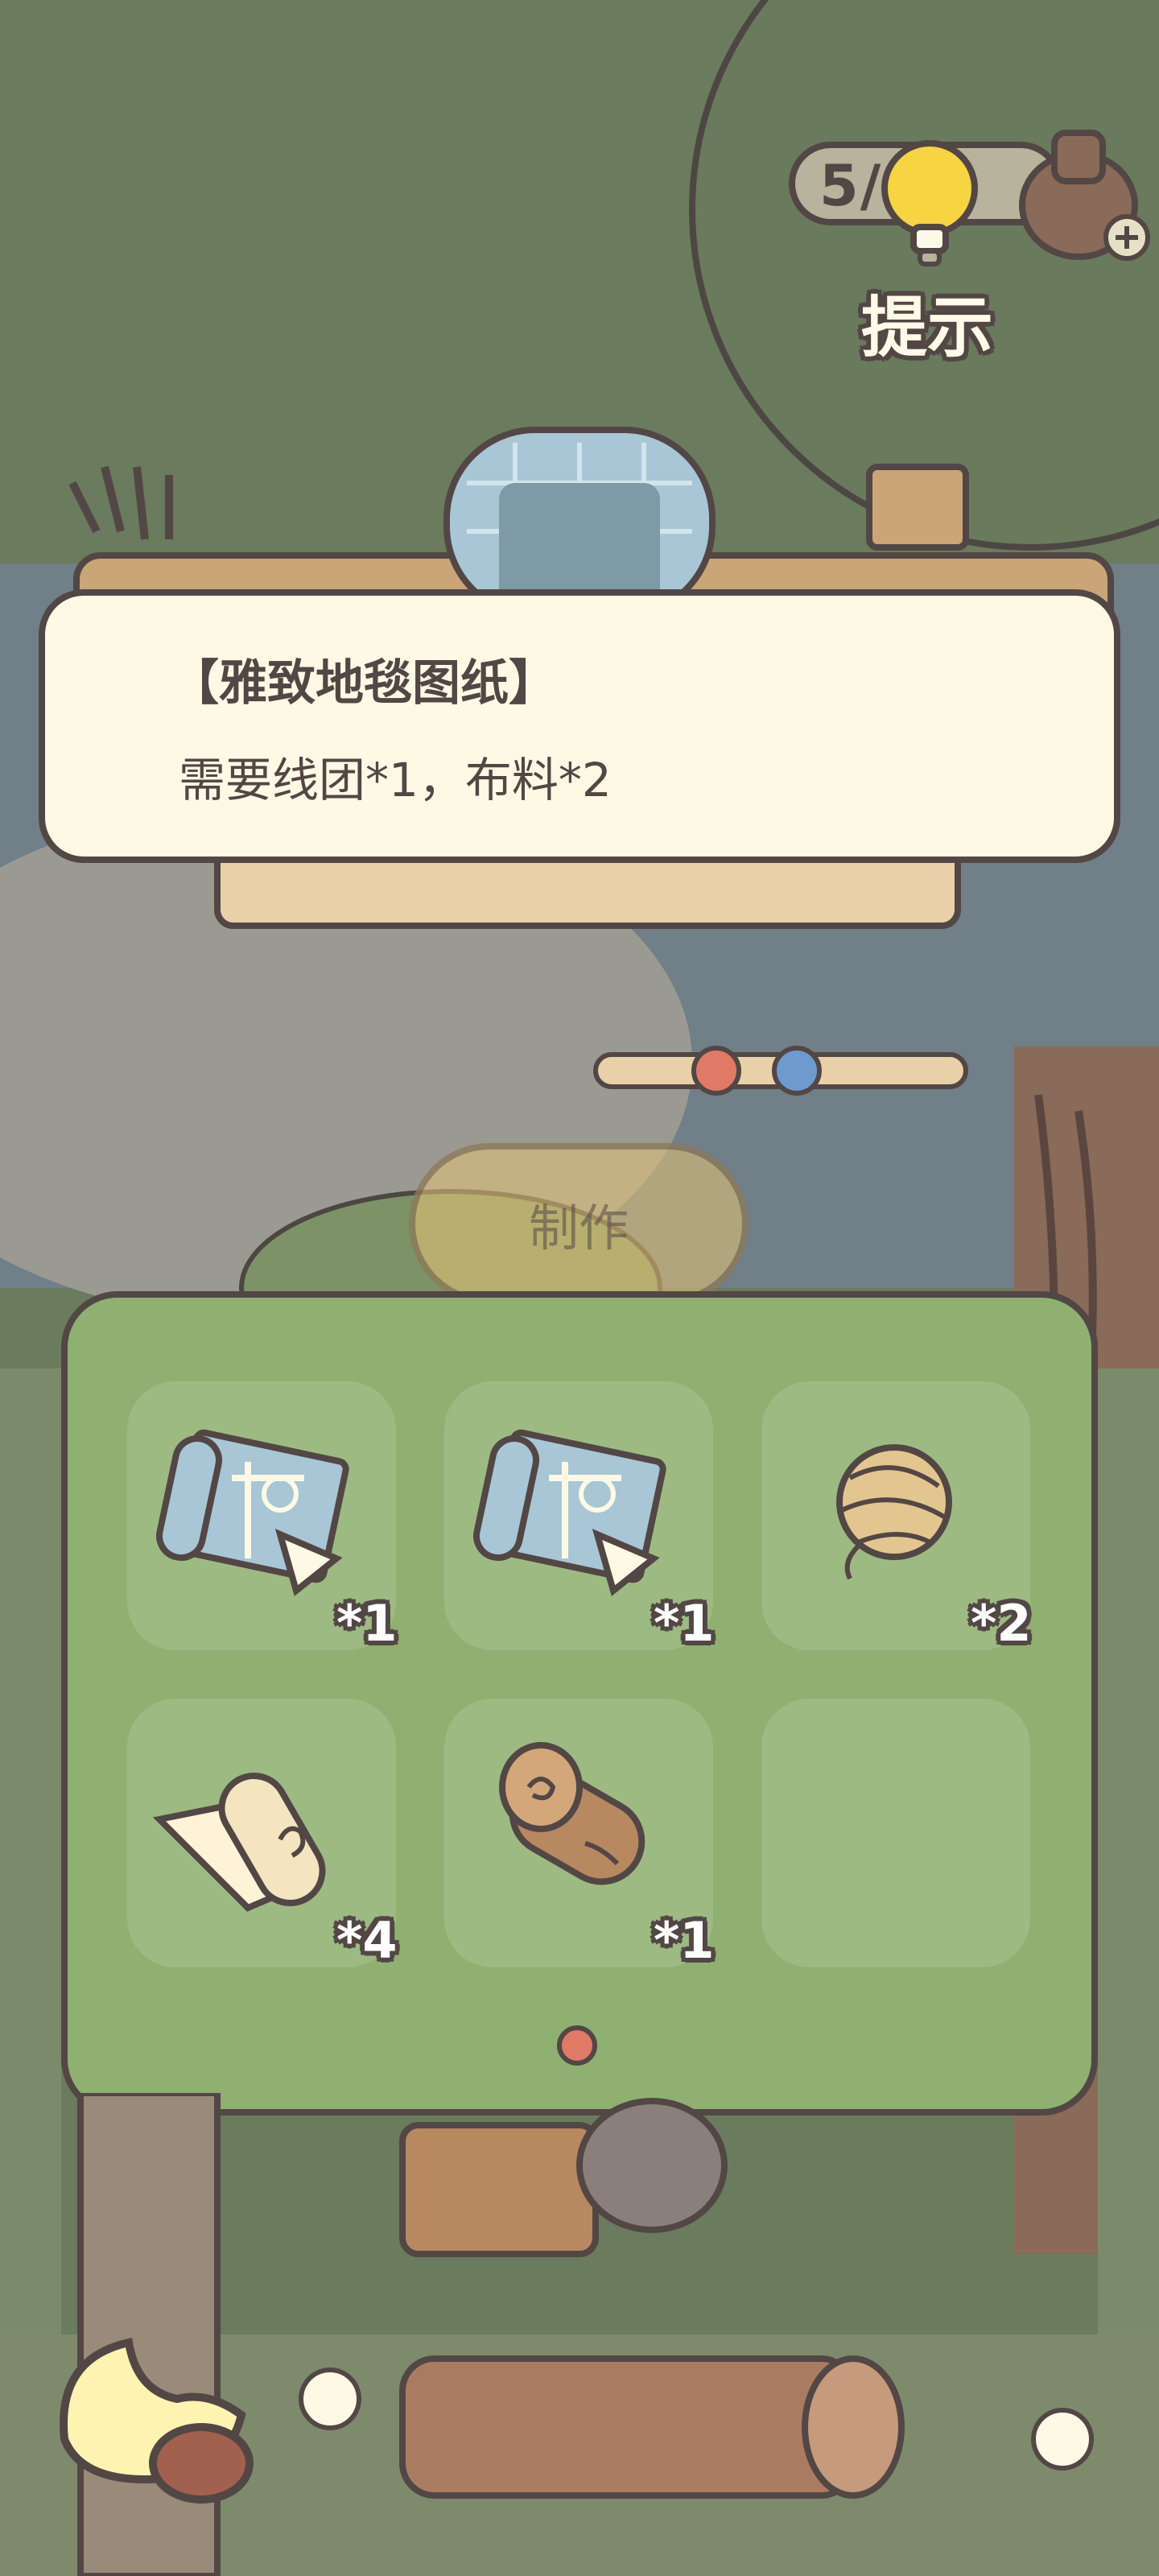 Image resolution: width=1159 pixels, height=2576 pixels. Describe the element at coordinates (927, 321) in the screenshot. I see `hint-label: 提示` at that location.